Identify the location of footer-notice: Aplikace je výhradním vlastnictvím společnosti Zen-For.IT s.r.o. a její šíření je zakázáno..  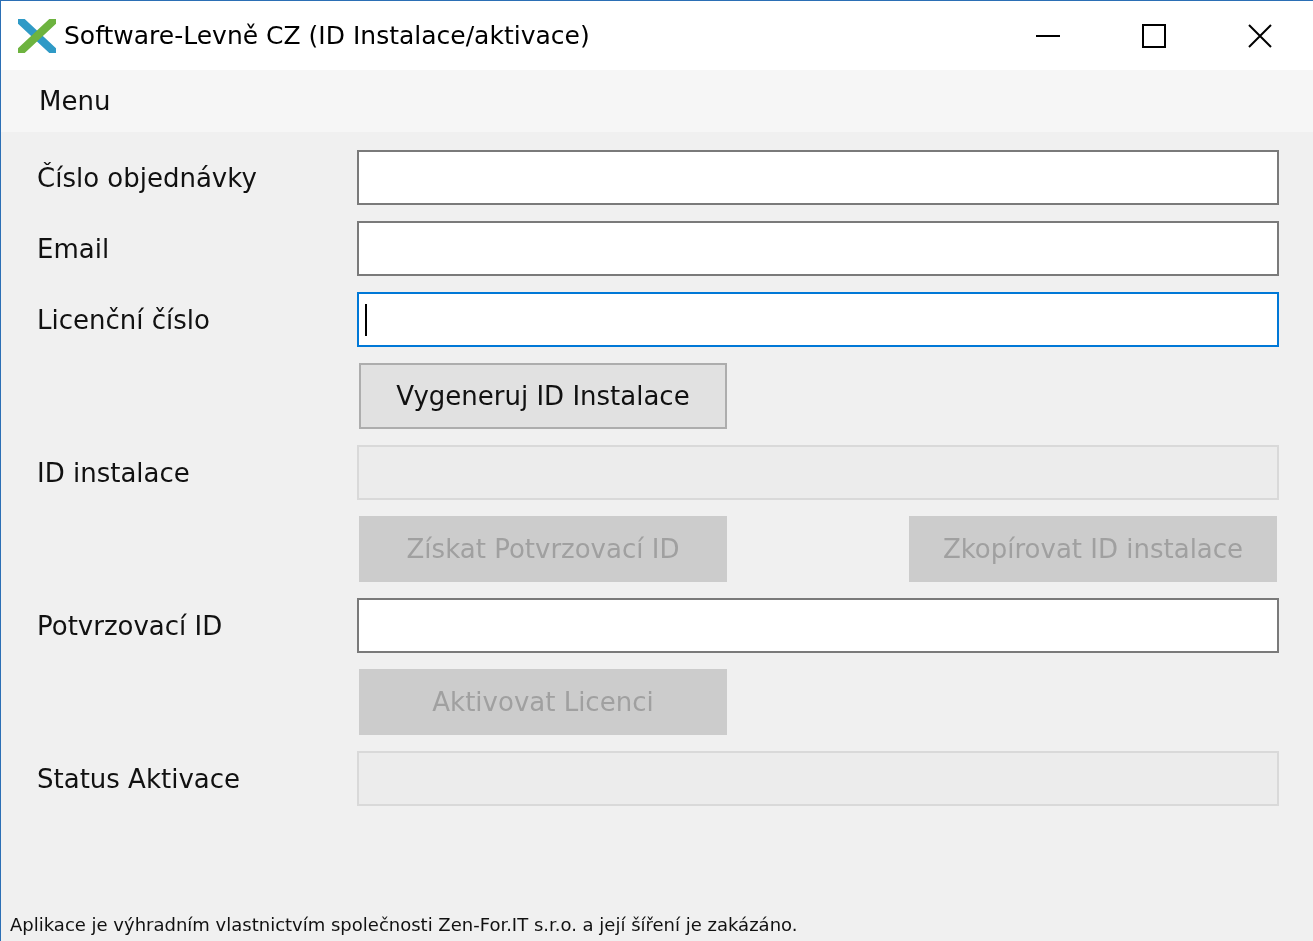
(404, 925).